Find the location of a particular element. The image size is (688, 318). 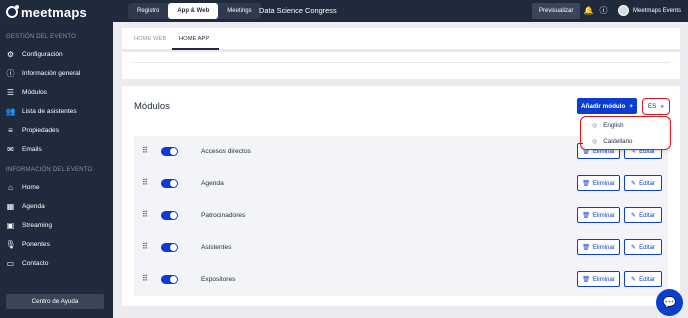

sidebar-item-propiedades: ≡ Propiedades is located at coordinates (58, 130).